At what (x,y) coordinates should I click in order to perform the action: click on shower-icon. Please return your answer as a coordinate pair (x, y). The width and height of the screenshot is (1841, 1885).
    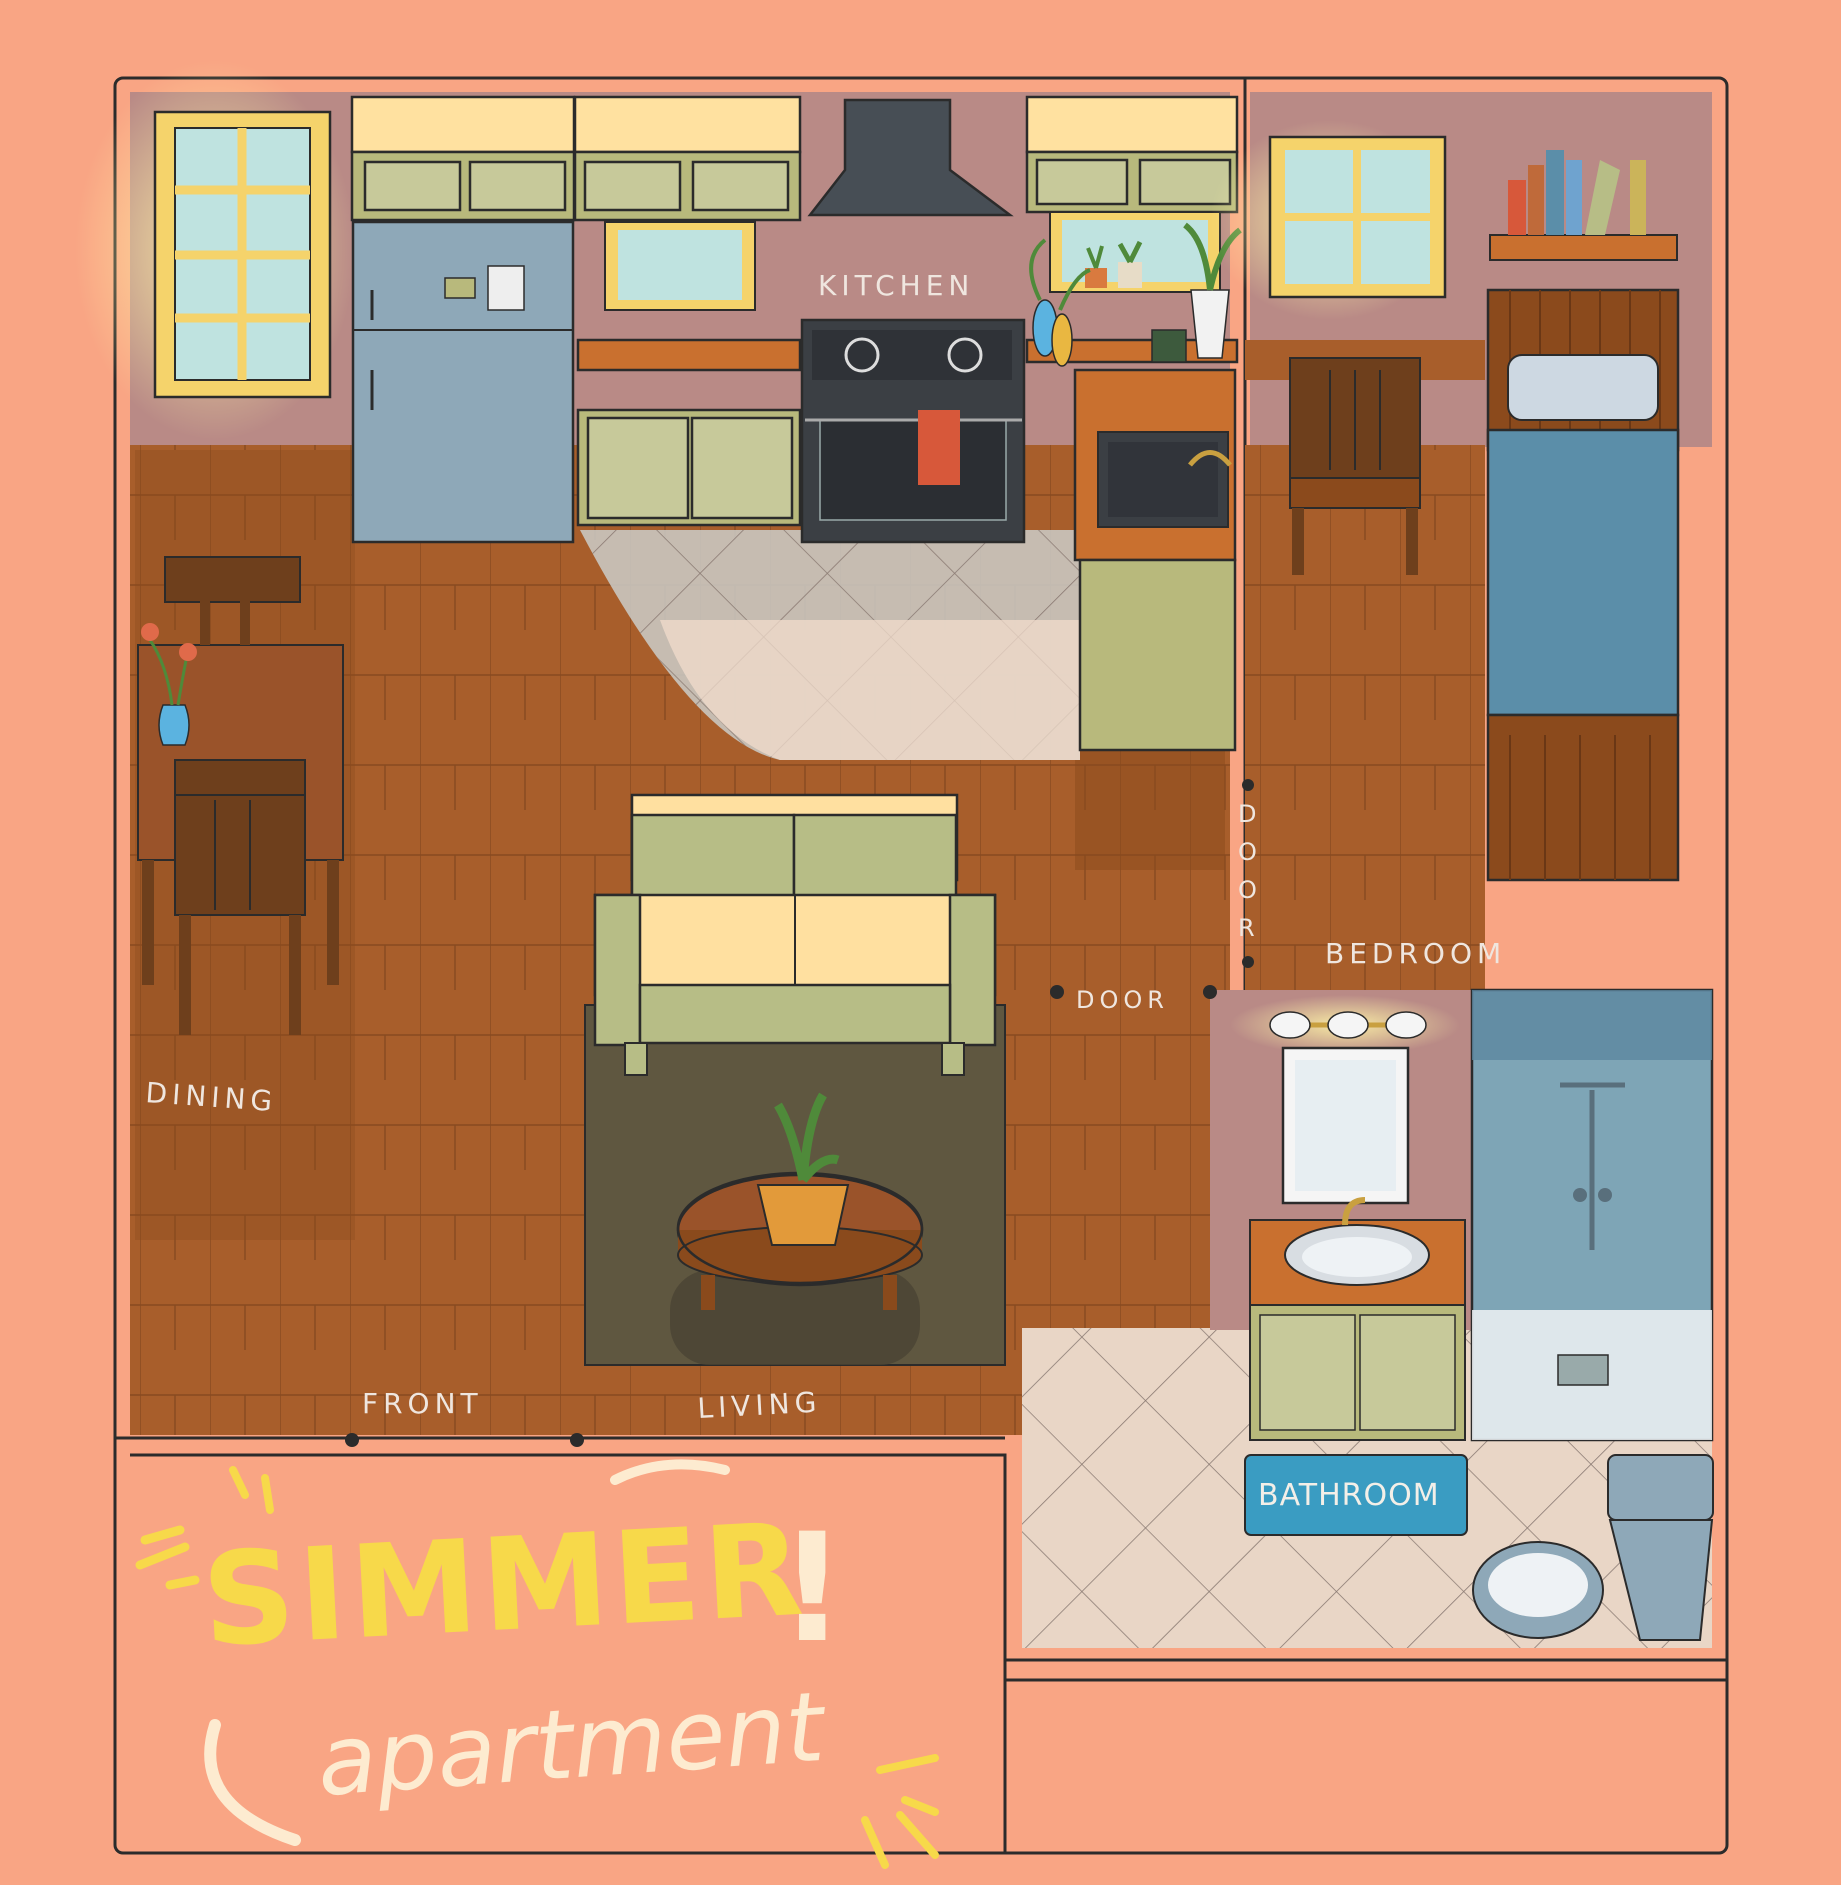
    Looking at the image, I should click on (1592, 1215).